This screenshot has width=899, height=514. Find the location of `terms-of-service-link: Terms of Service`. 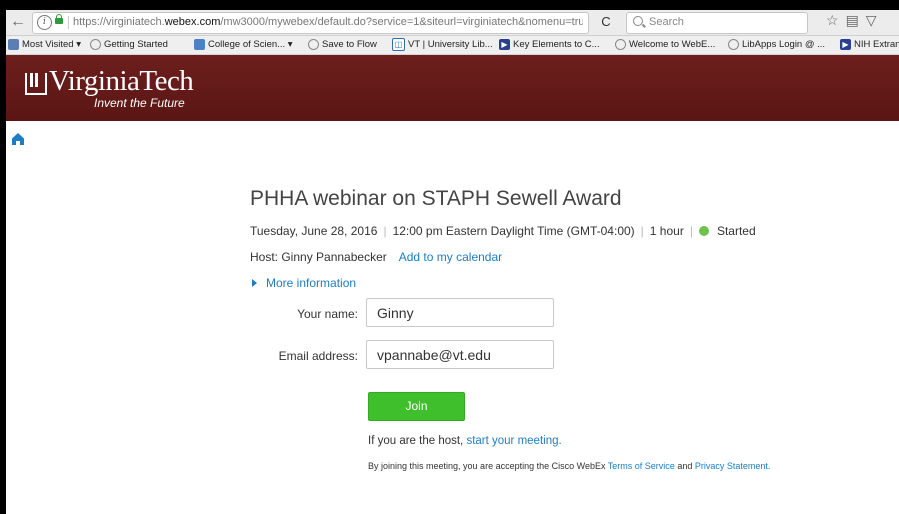

terms-of-service-link: Terms of Service is located at coordinates (641, 466).